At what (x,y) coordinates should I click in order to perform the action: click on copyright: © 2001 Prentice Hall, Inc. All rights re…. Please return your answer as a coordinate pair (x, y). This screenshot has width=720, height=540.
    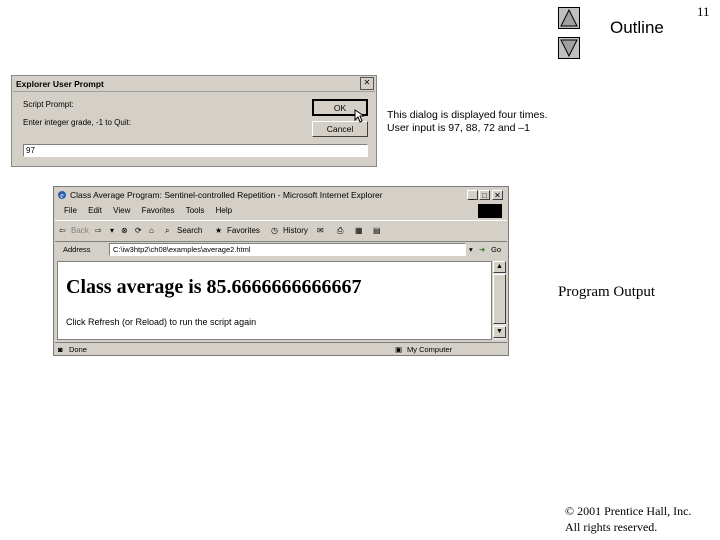
    Looking at the image, I should click on (628, 519).